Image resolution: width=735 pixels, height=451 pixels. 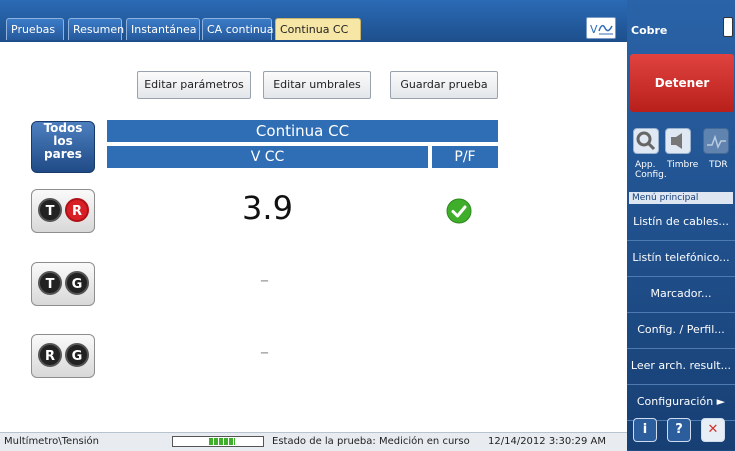 What do you see at coordinates (63, 356) in the screenshot?
I see `pair-rg-button: R G` at bounding box center [63, 356].